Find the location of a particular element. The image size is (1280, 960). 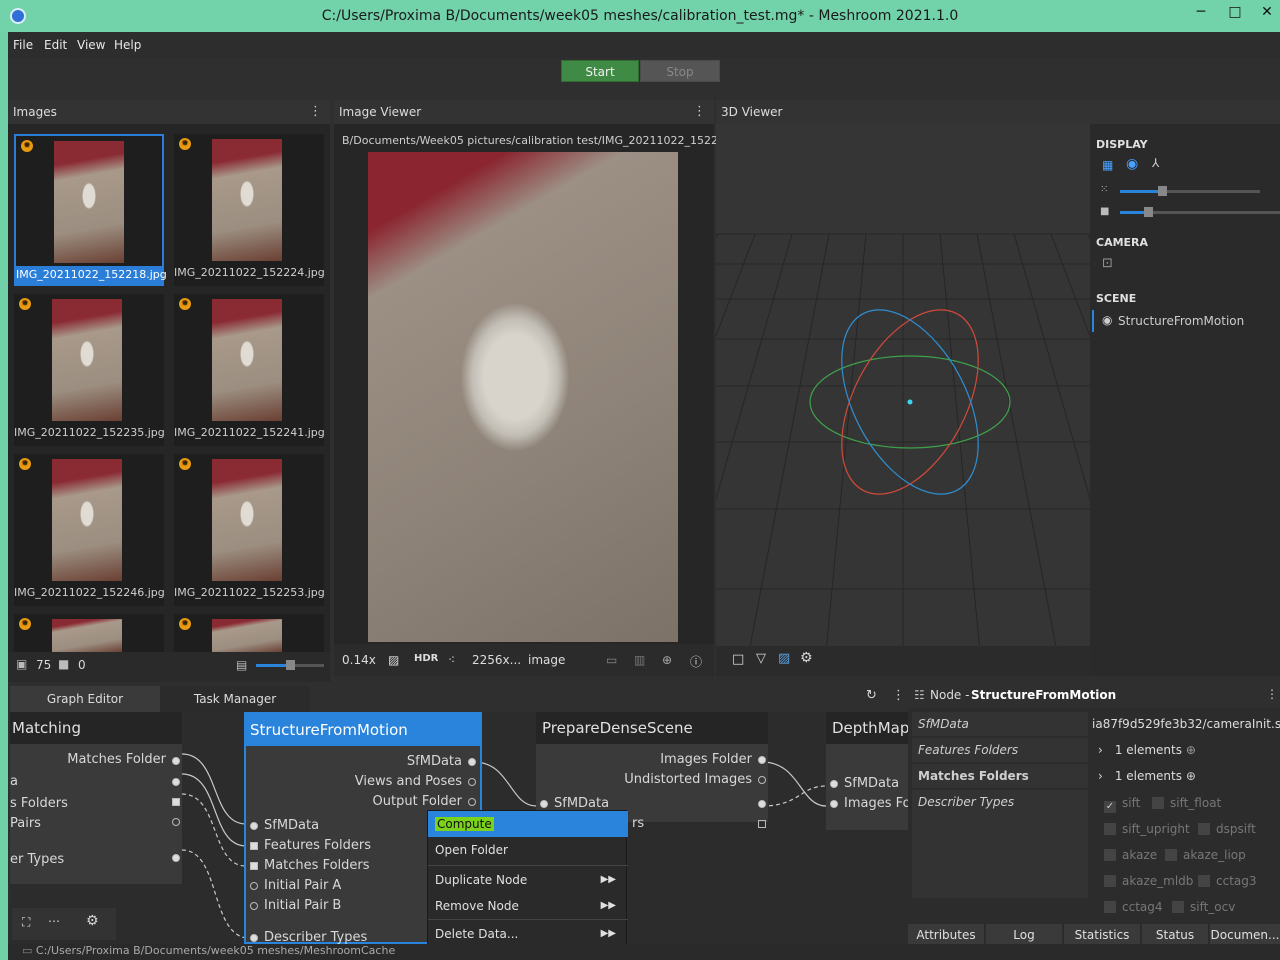

describer-checkbox: sift_ocv is located at coordinates (1203, 907).